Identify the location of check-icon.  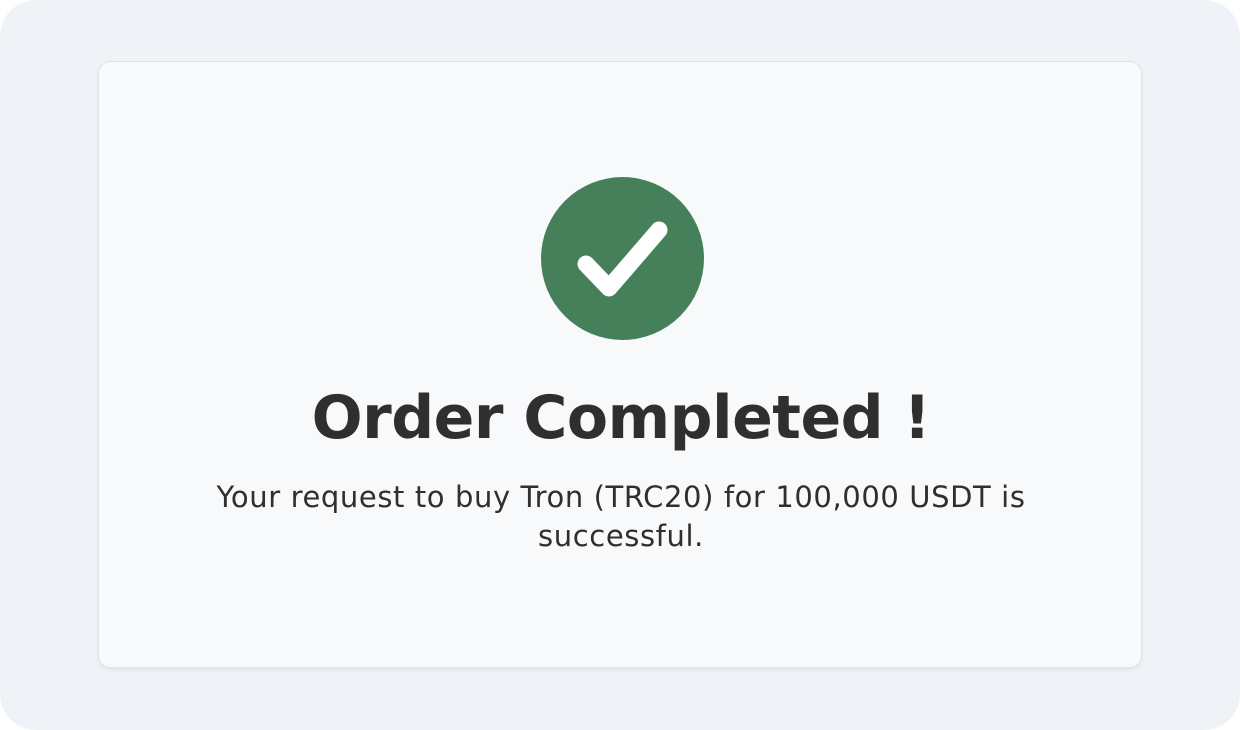
(622, 259).